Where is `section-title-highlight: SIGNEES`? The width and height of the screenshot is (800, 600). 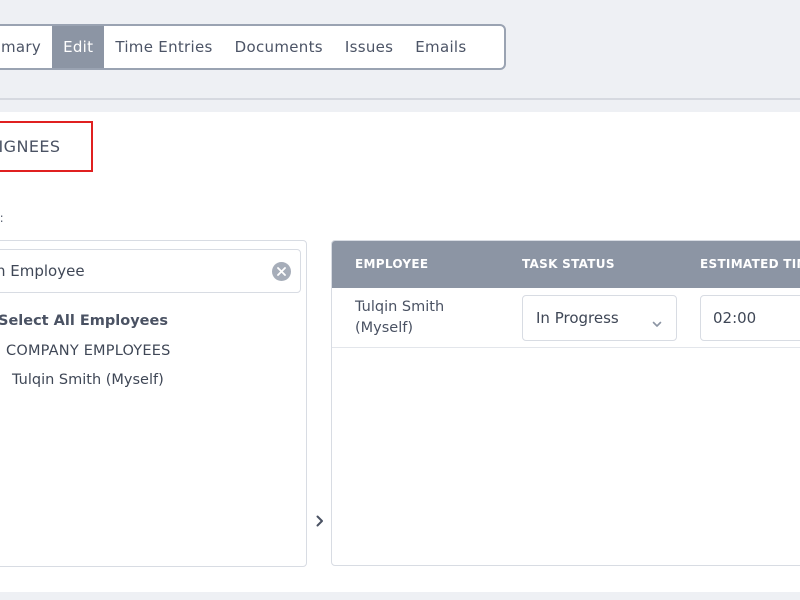 section-title-highlight: SIGNEES is located at coordinates (46, 146).